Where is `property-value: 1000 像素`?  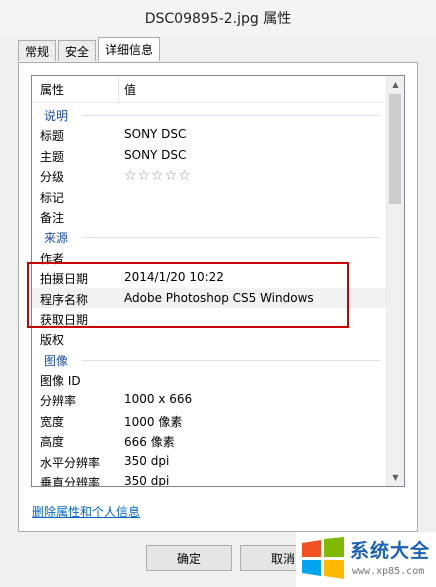 property-value: 1000 像素 is located at coordinates (153, 421).